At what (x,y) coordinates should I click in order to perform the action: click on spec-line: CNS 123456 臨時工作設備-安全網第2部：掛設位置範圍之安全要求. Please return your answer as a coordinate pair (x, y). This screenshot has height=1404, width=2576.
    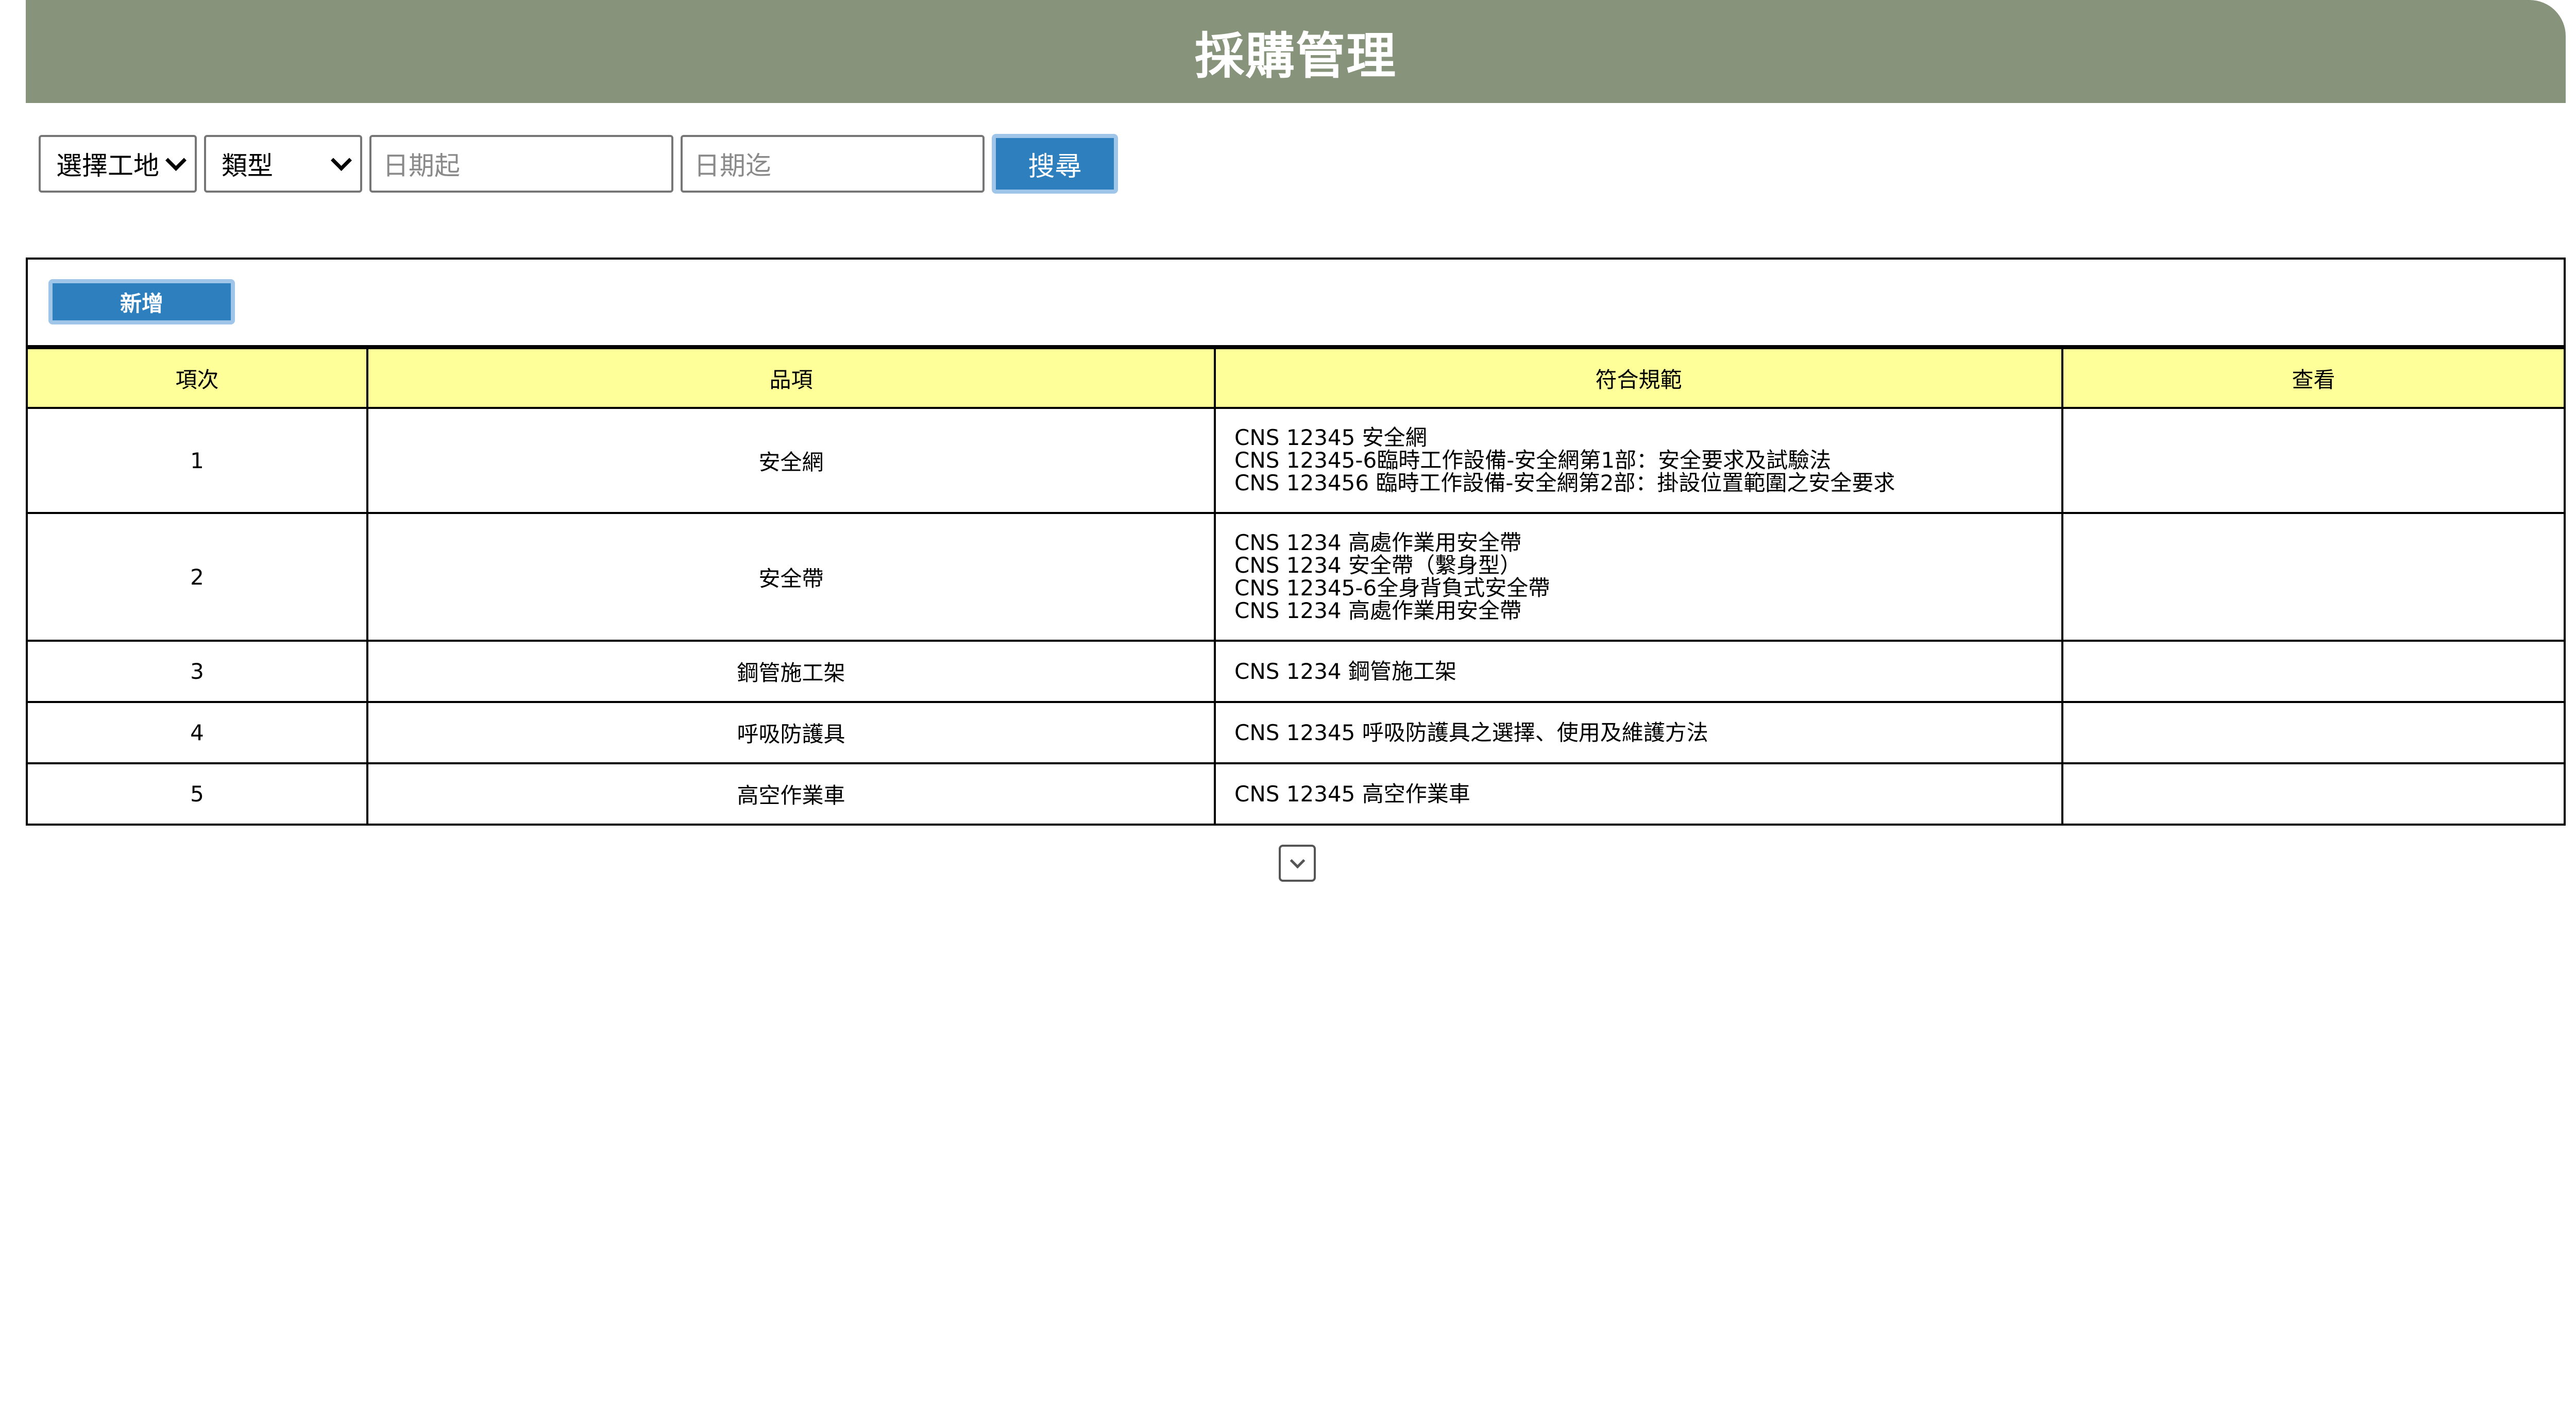
    Looking at the image, I should click on (1564, 483).